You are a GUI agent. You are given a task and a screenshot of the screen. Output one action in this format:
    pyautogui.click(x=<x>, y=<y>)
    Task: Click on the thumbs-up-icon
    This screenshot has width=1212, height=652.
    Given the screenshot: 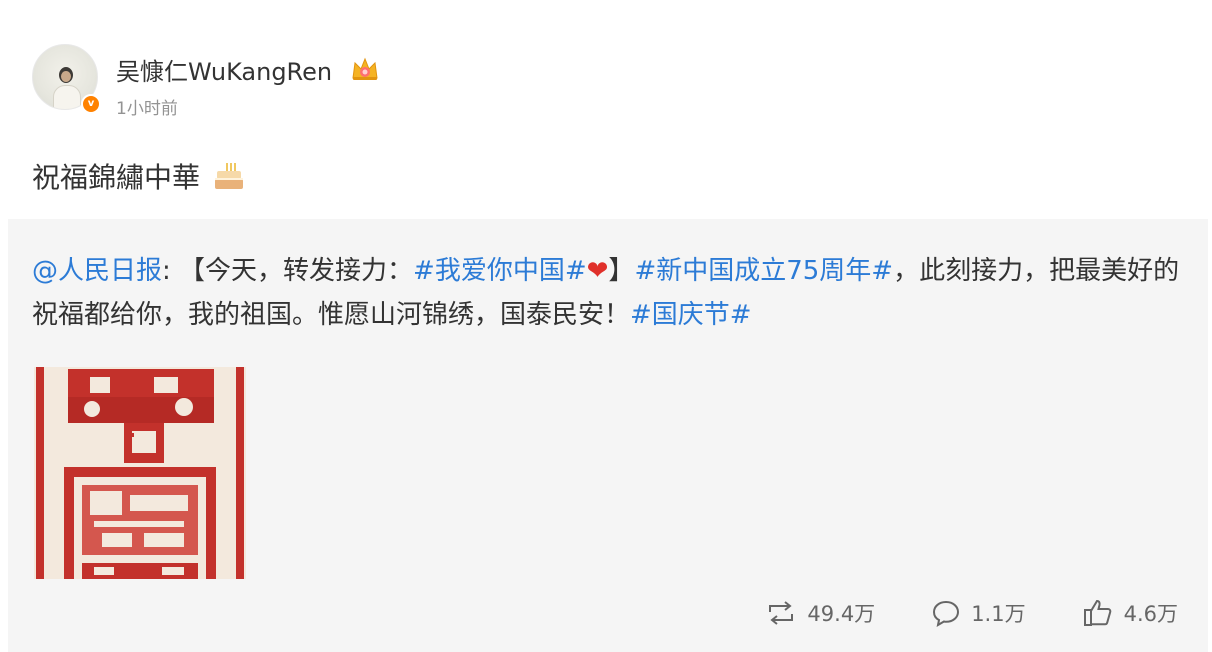 What is the action you would take?
    pyautogui.click(x=1097, y=612)
    